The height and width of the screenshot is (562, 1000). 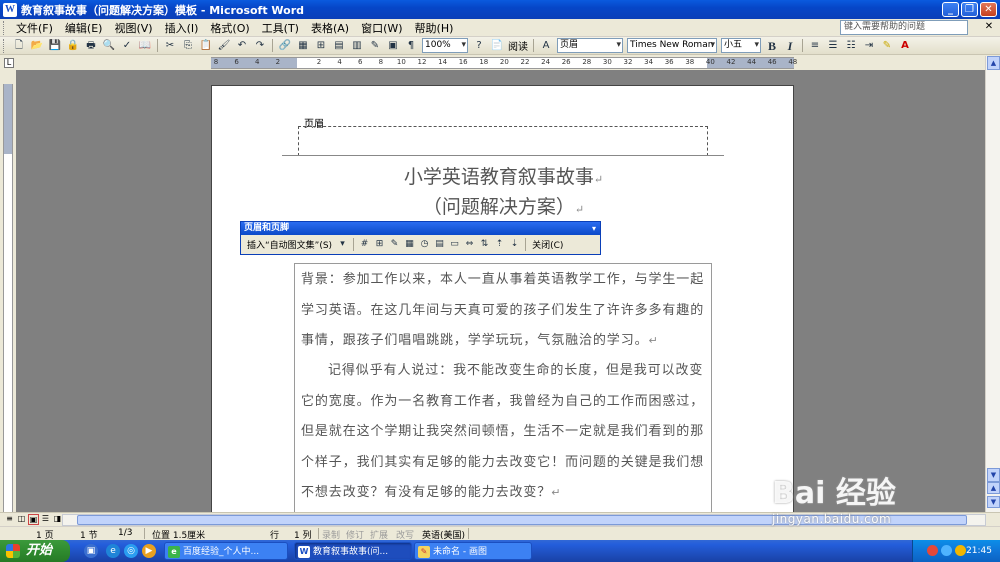 What do you see at coordinates (21, 519) in the screenshot?
I see `web-view-icon: ◫` at bounding box center [21, 519].